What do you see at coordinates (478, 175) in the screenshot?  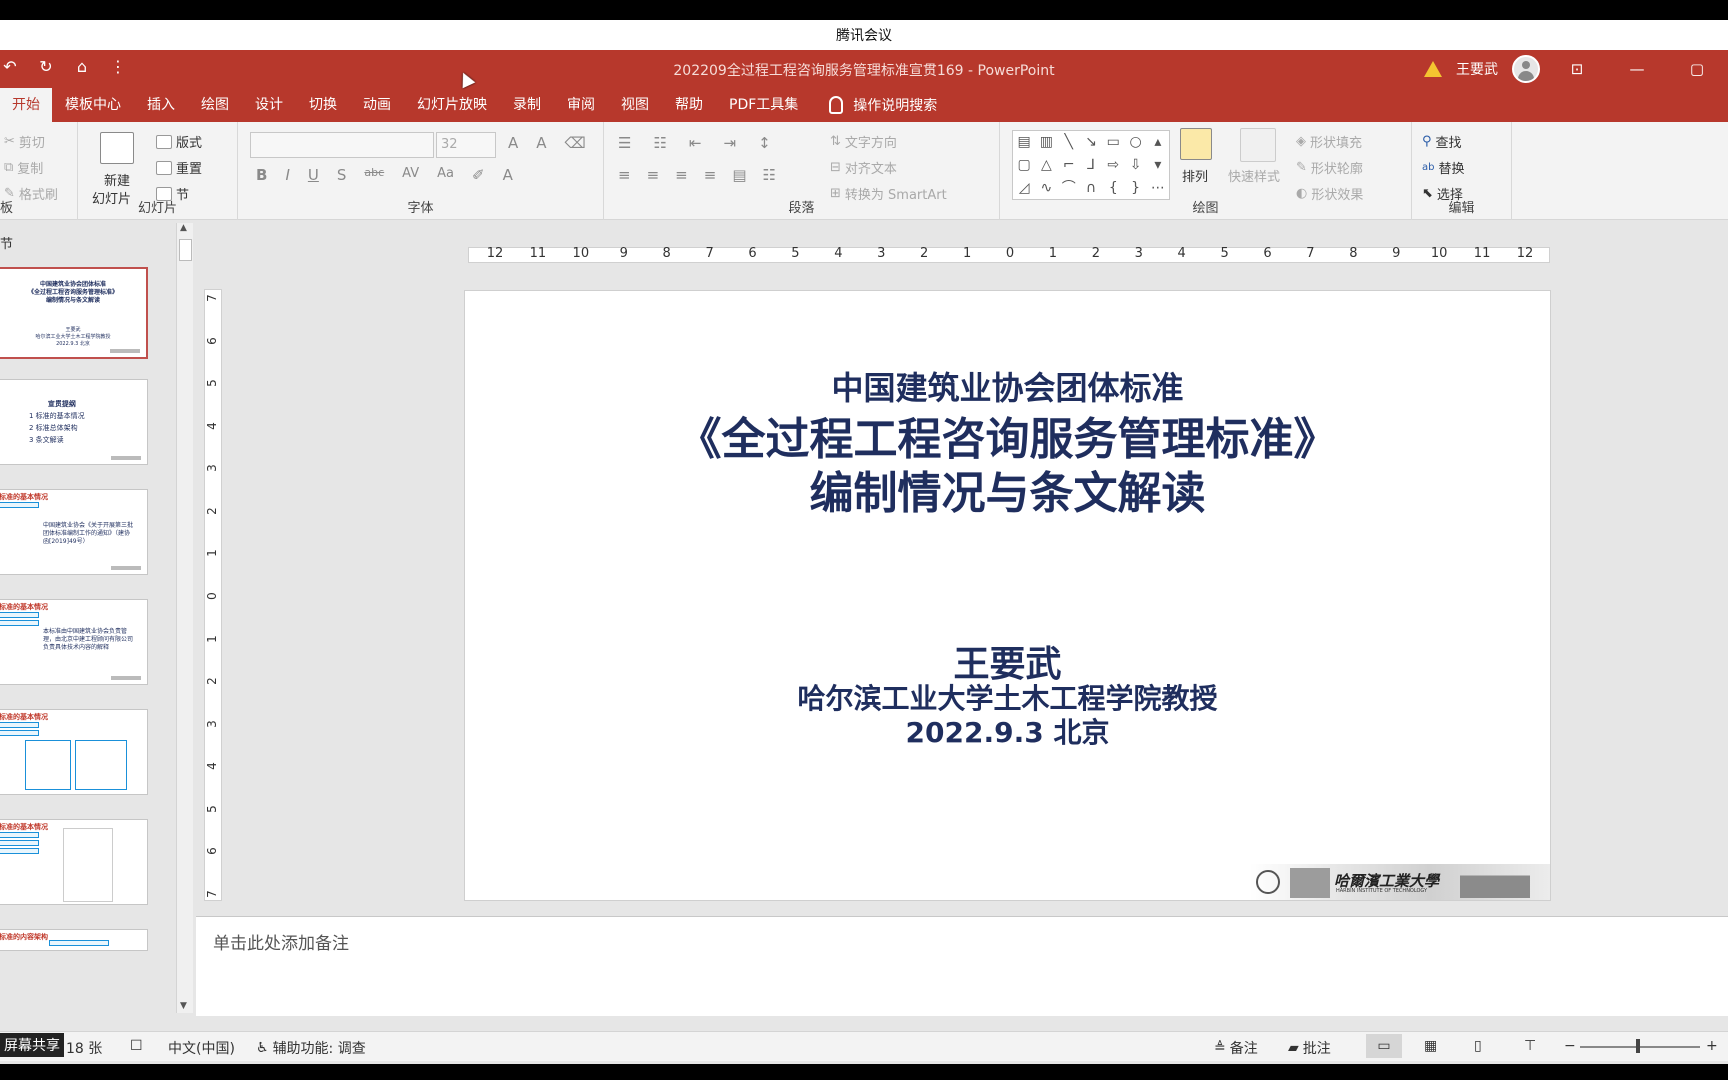 I see `highlight-icon: ✐` at bounding box center [478, 175].